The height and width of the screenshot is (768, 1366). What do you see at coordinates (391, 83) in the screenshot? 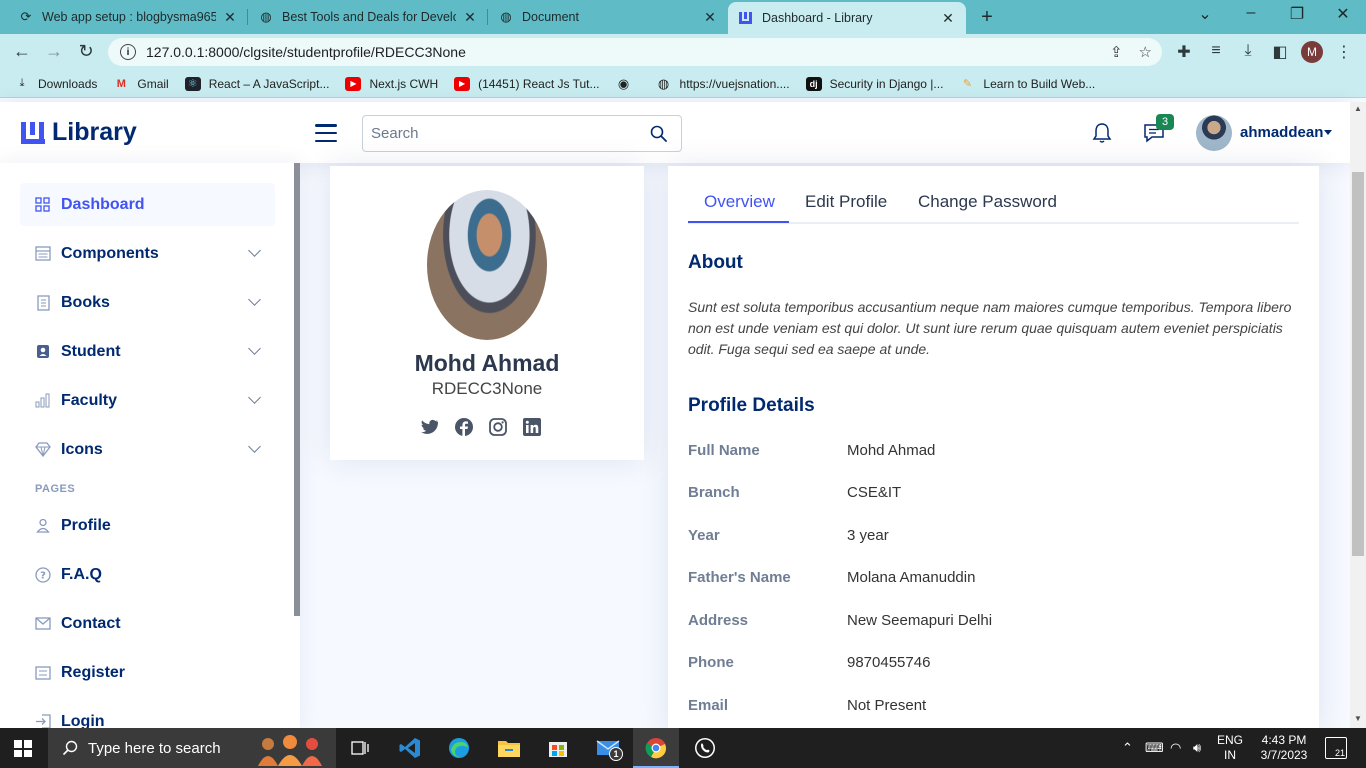
I see `bookmark-nextjs-cwh: ▶ Next.js CWH` at bounding box center [391, 83].